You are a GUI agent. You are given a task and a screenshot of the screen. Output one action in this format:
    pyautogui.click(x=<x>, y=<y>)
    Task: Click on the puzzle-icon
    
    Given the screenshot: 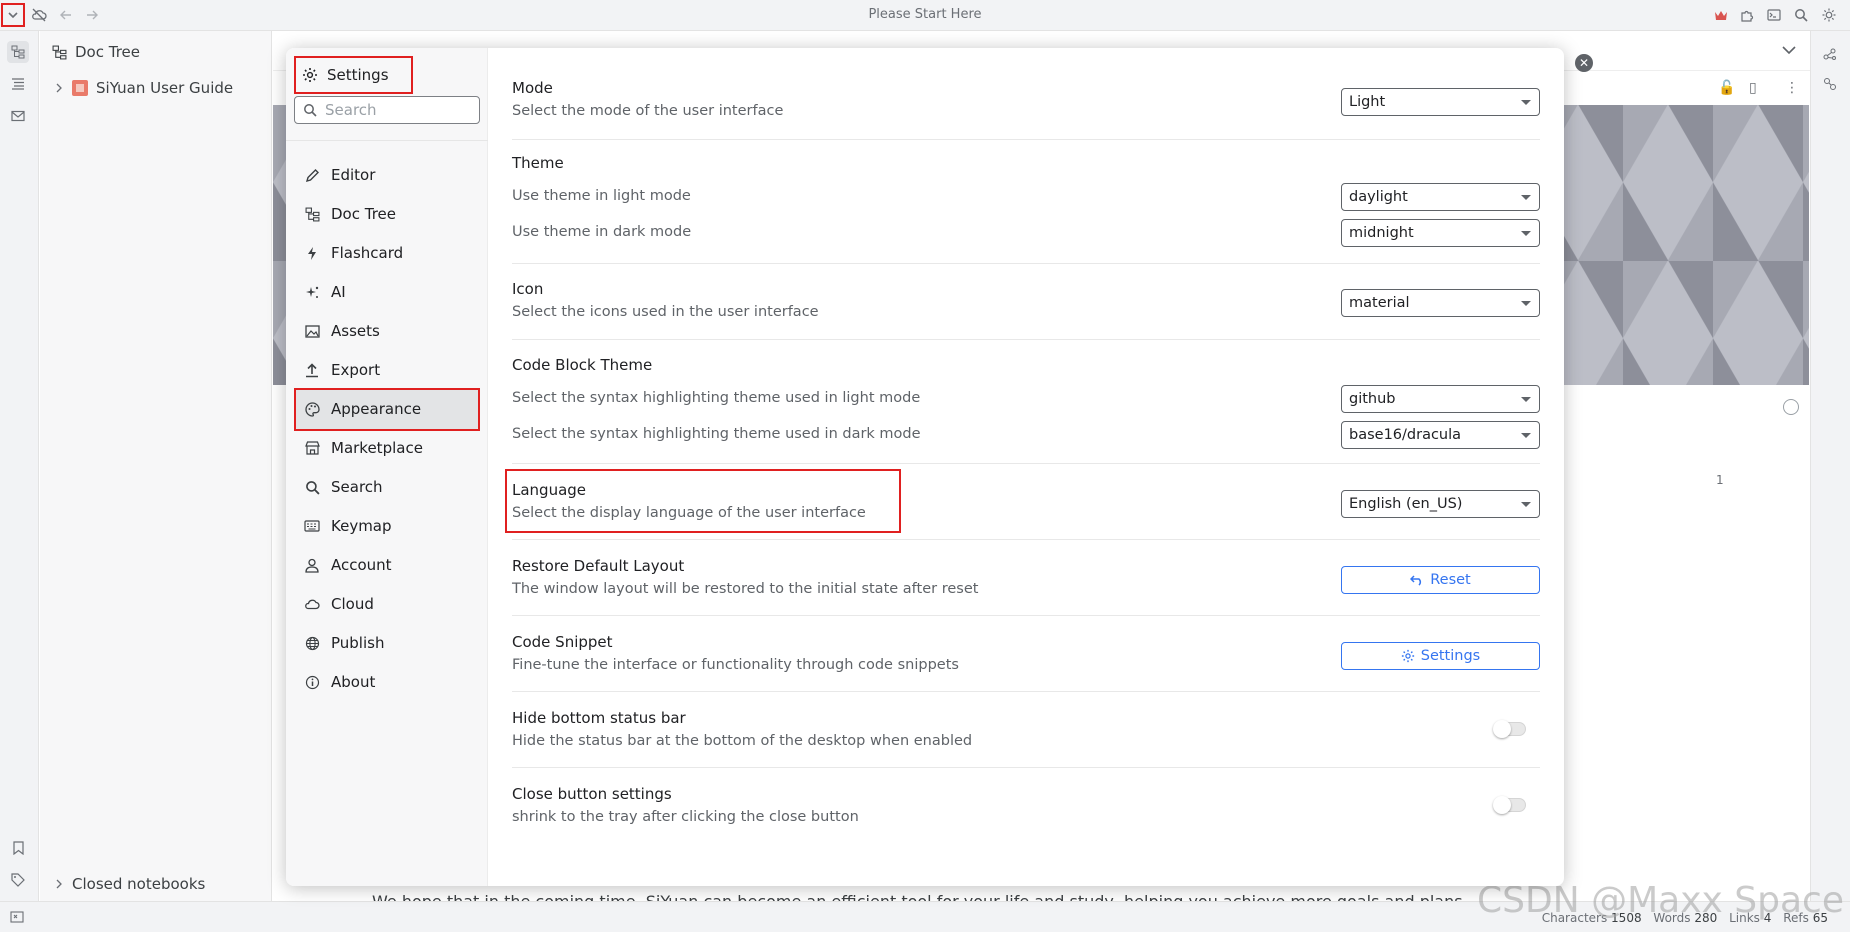 What is the action you would take?
    pyautogui.click(x=1747, y=16)
    